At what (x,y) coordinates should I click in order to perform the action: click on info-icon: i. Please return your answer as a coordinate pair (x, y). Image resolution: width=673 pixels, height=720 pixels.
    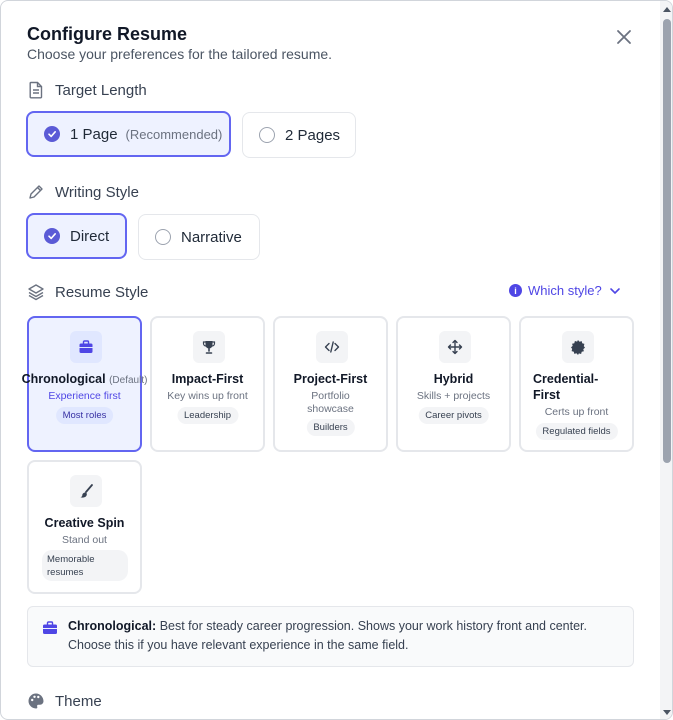
    Looking at the image, I should click on (515, 290).